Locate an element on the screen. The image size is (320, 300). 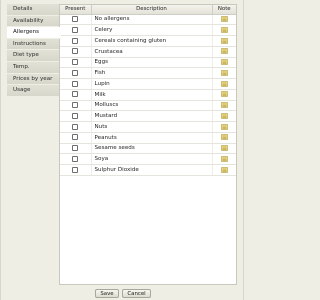
column-header-present: Present is located at coordinates (76, 10).